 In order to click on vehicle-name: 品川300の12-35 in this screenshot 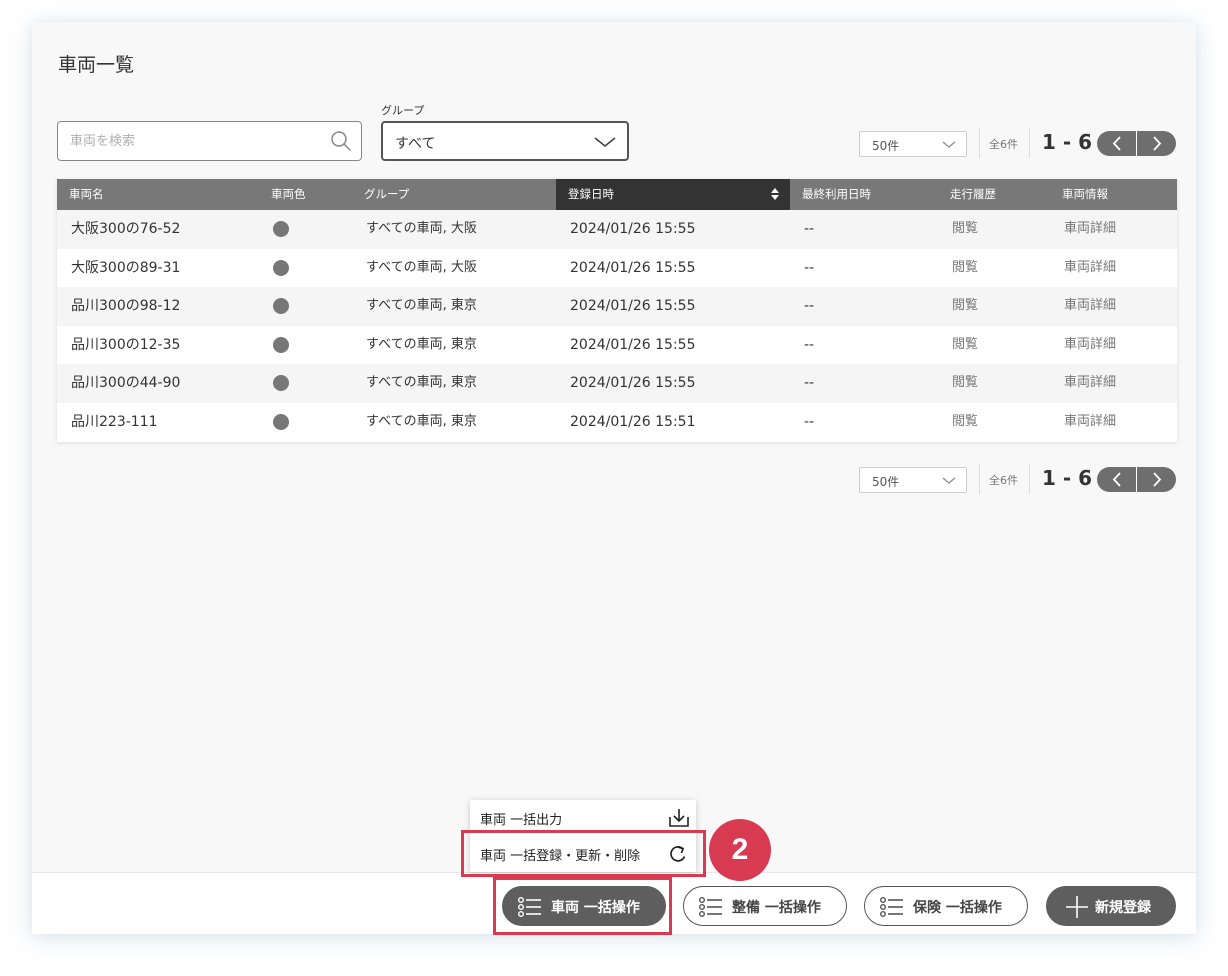, I will do `click(126, 344)`.